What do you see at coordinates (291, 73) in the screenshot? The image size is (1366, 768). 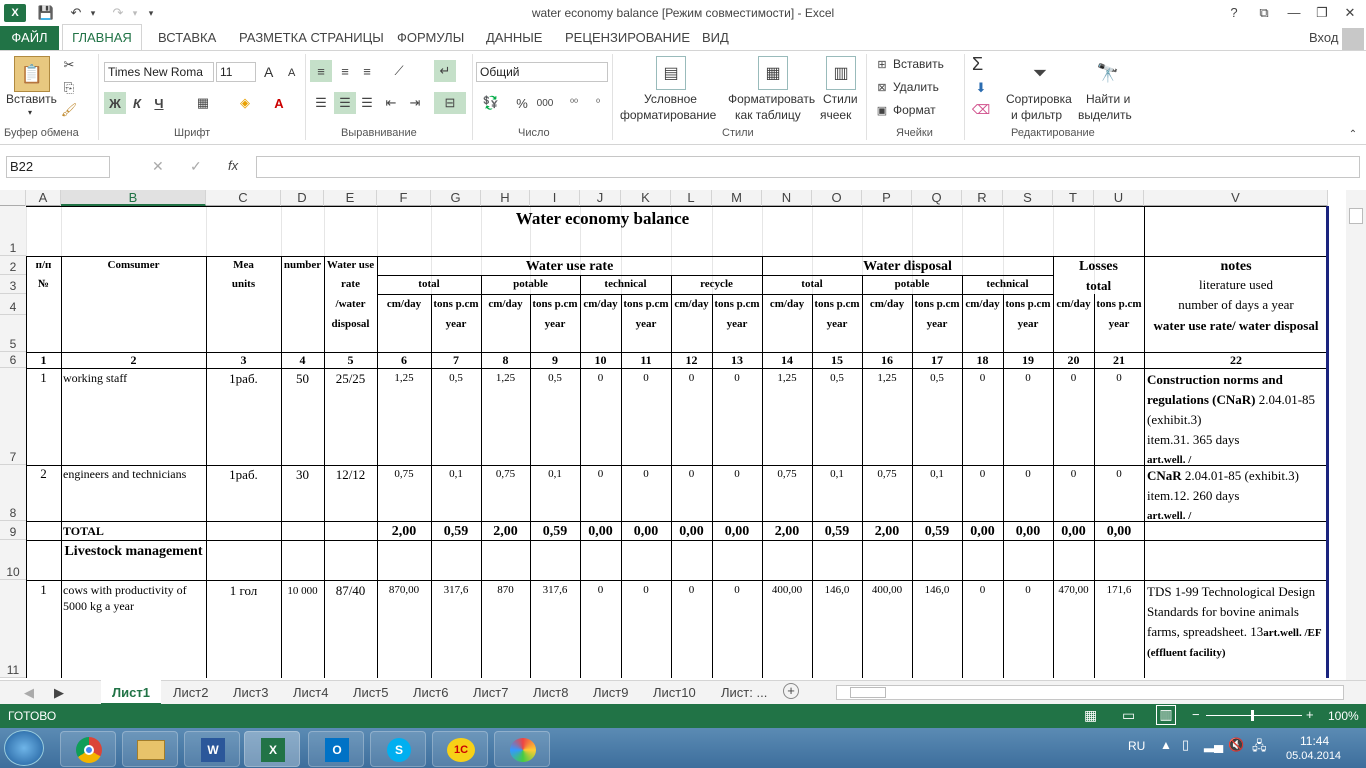 I see `shrink-font-button: A` at bounding box center [291, 73].